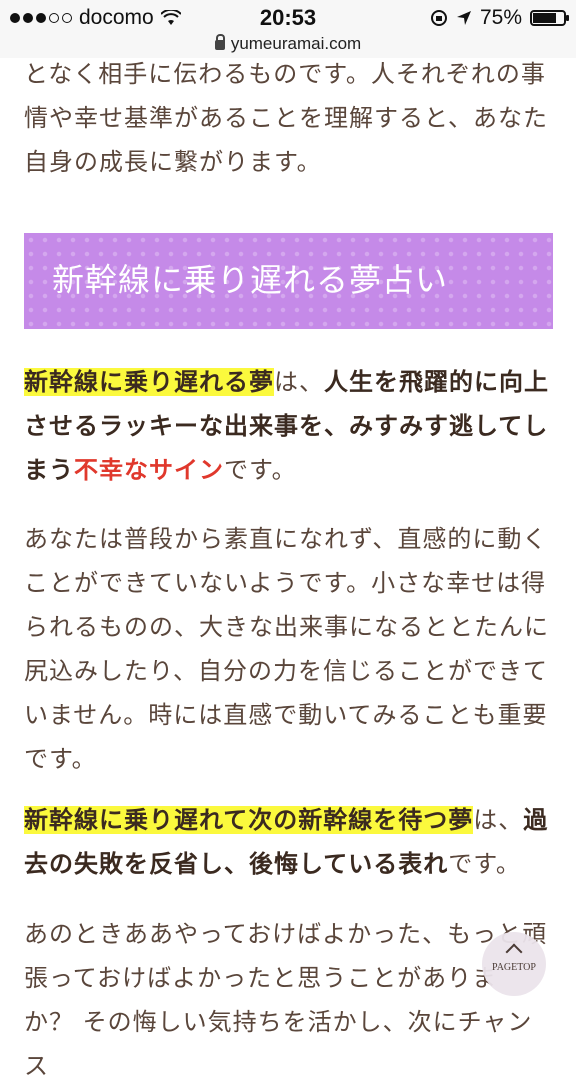  Describe the element at coordinates (285, 74) in the screenshot. I see `text-line: となく相手に伝わるものです。人それぞれの事` at that location.